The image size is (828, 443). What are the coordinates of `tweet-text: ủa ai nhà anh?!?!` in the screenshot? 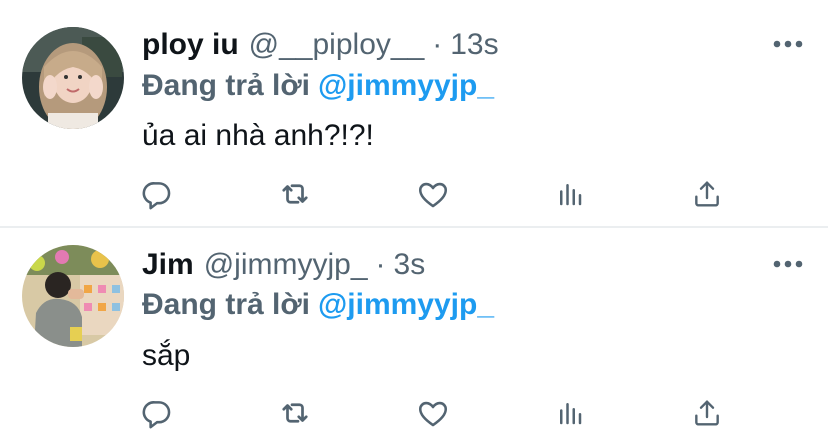 It's located at (258, 135).